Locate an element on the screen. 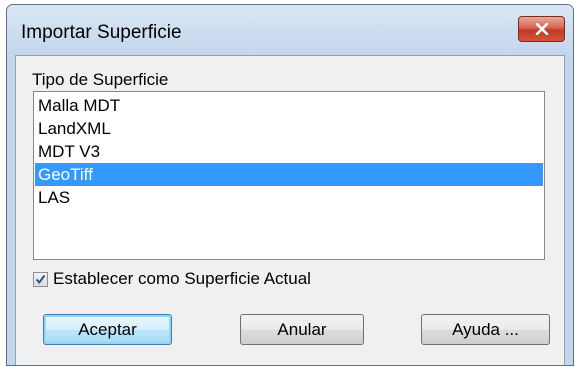 The width and height of the screenshot is (577, 367). accept-button: Aceptar is located at coordinates (107, 329).